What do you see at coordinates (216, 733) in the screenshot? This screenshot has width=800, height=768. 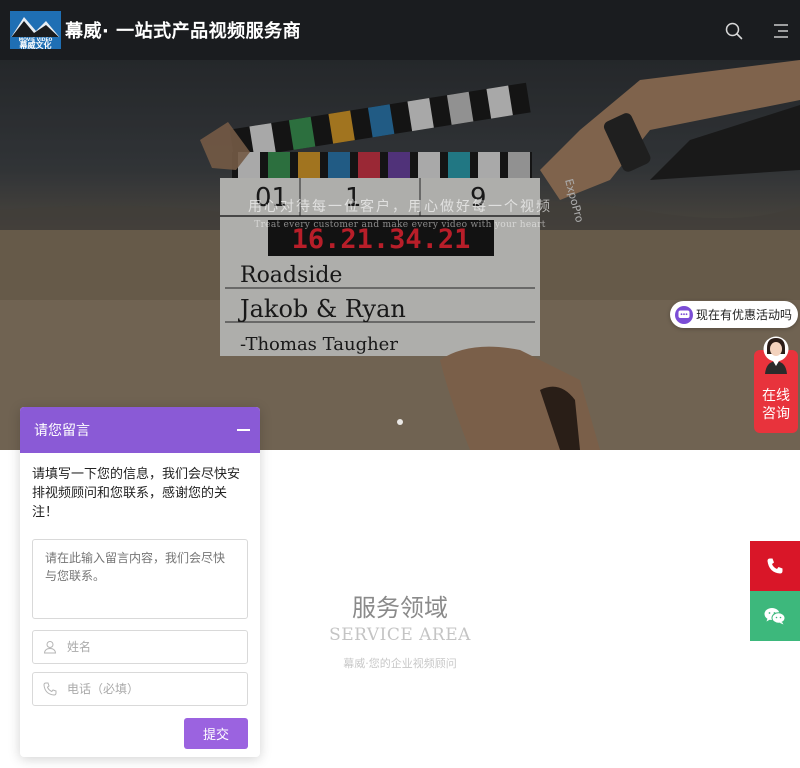 I see `submit-button: 提交` at bounding box center [216, 733].